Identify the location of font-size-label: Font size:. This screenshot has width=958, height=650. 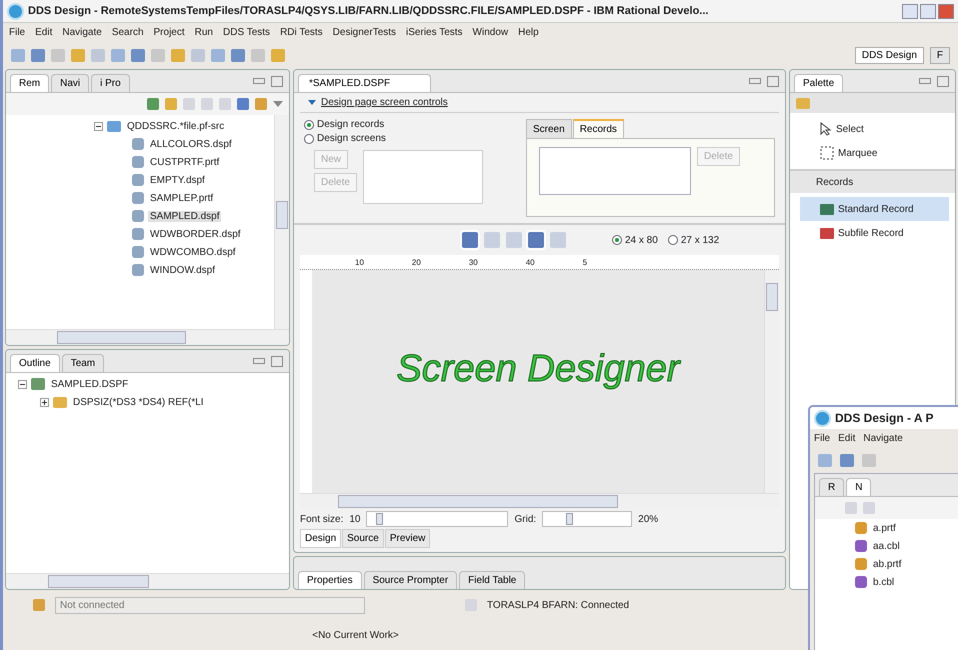
(322, 519).